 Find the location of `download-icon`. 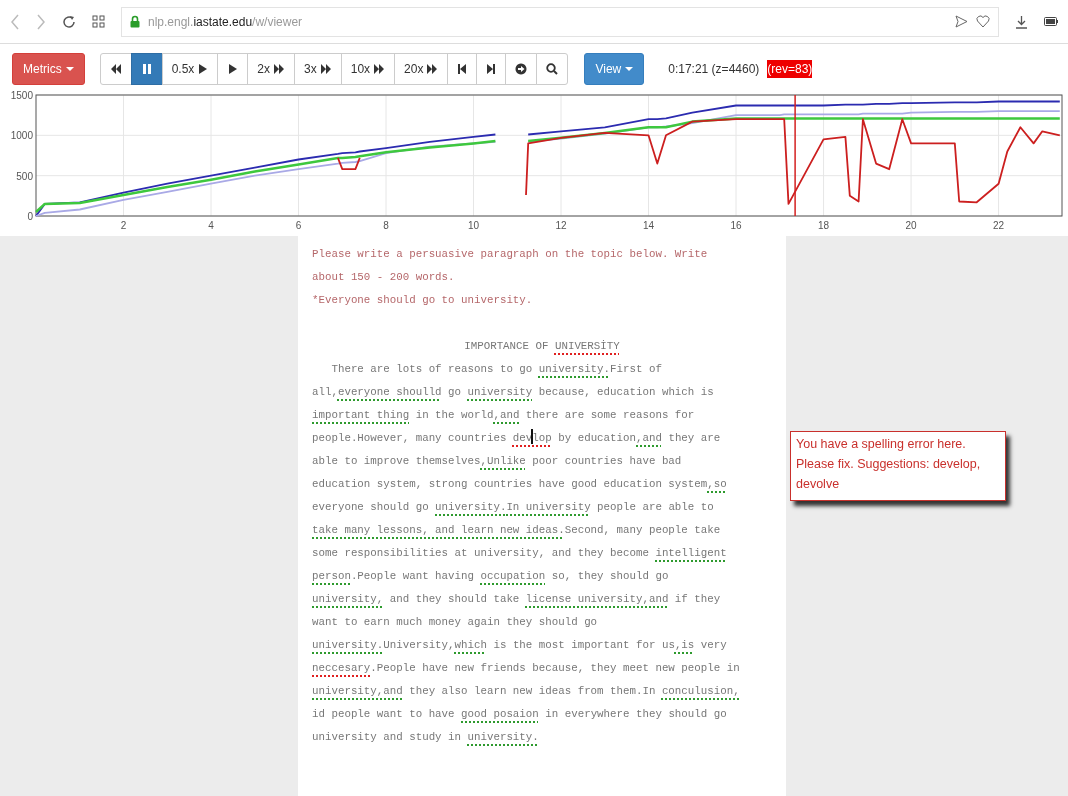

download-icon is located at coordinates (1021, 21).